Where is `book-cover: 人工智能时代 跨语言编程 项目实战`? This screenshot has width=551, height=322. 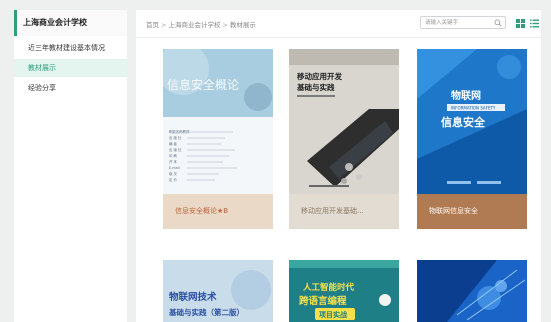
book-cover: 人工智能时代 跨语言编程 项目实战 is located at coordinates (344, 291).